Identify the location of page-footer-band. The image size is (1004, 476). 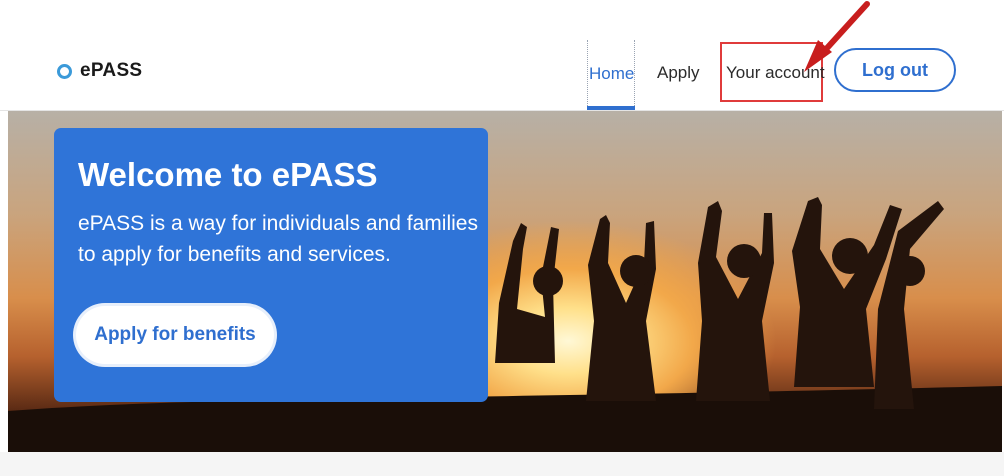
(502, 464).